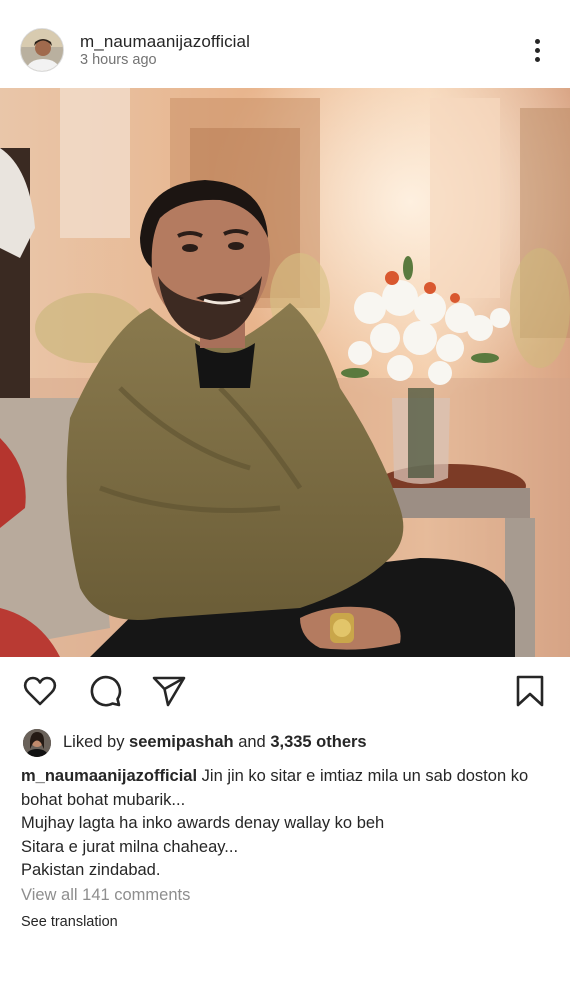 The image size is (570, 985). I want to click on caption-line: Pakistan zindabad., so click(91, 870).